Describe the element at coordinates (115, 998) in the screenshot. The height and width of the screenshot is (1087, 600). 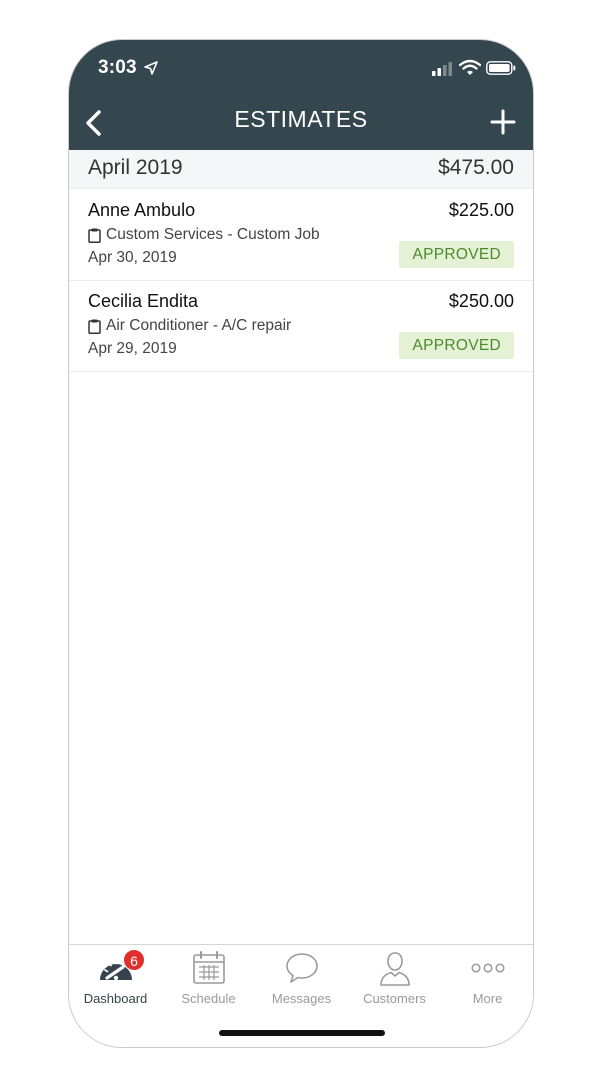
I see `tab-label: Dashboard` at that location.